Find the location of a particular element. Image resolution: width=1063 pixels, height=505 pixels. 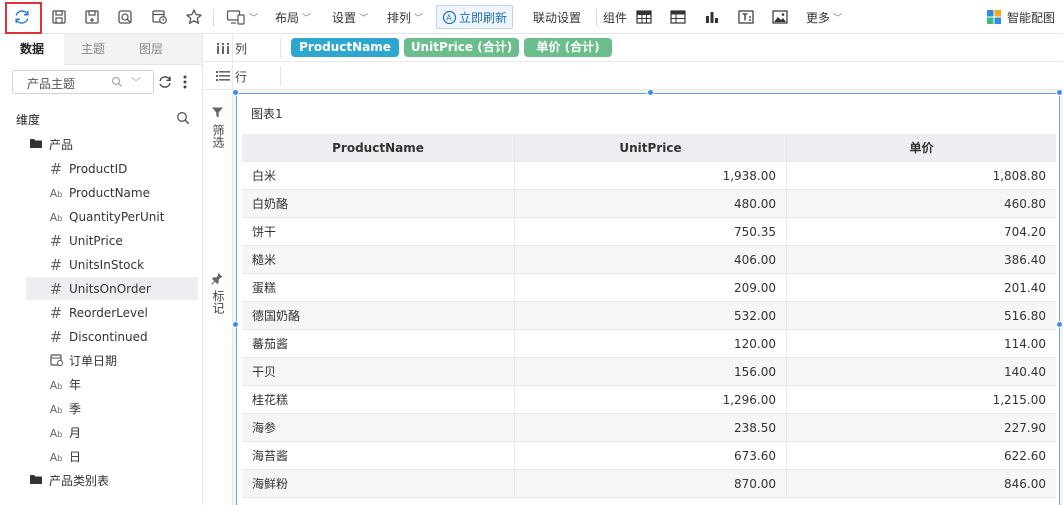

bar-chart-icon is located at coordinates (712, 17).